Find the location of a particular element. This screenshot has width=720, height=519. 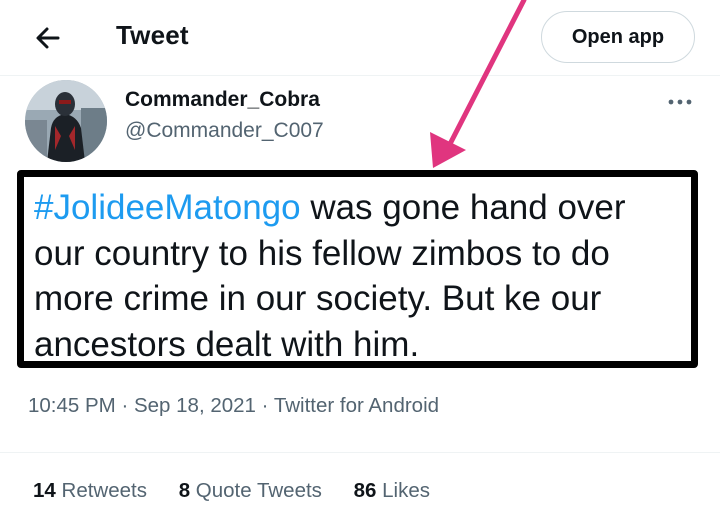

tweet-date: Sep 18, 2021 is located at coordinates (195, 405).